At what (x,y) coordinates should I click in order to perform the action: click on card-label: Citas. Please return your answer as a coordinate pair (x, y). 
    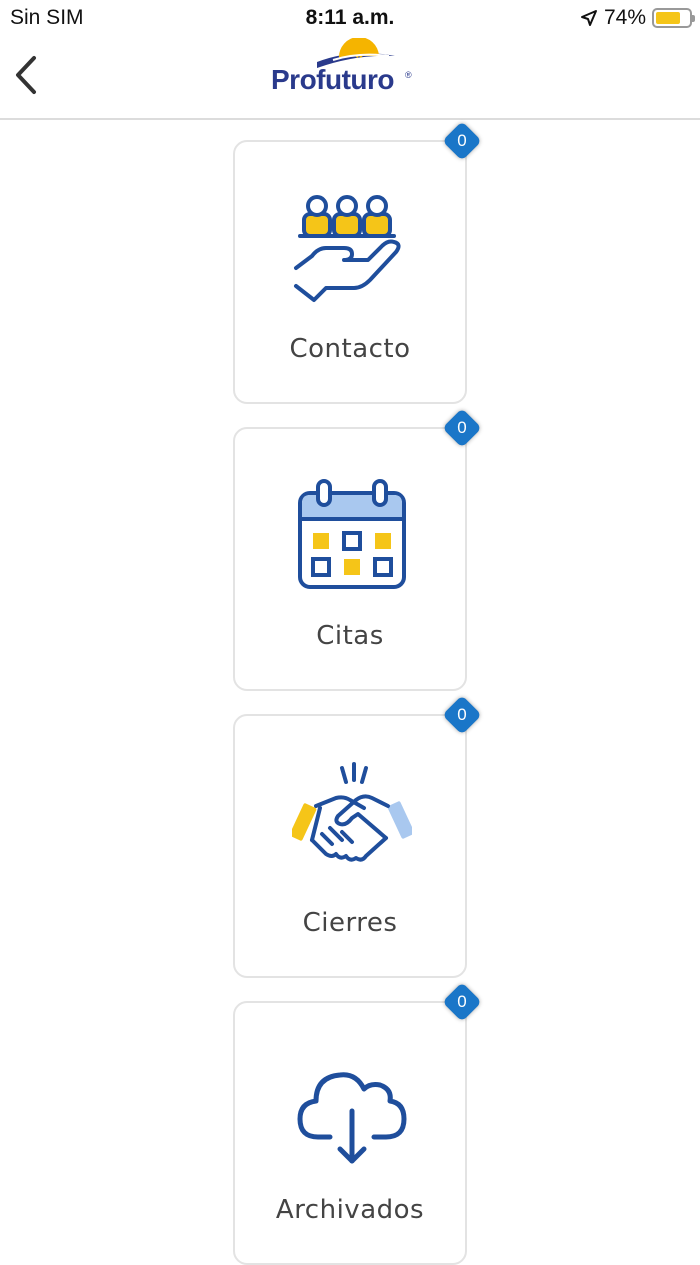
    Looking at the image, I should click on (350, 636).